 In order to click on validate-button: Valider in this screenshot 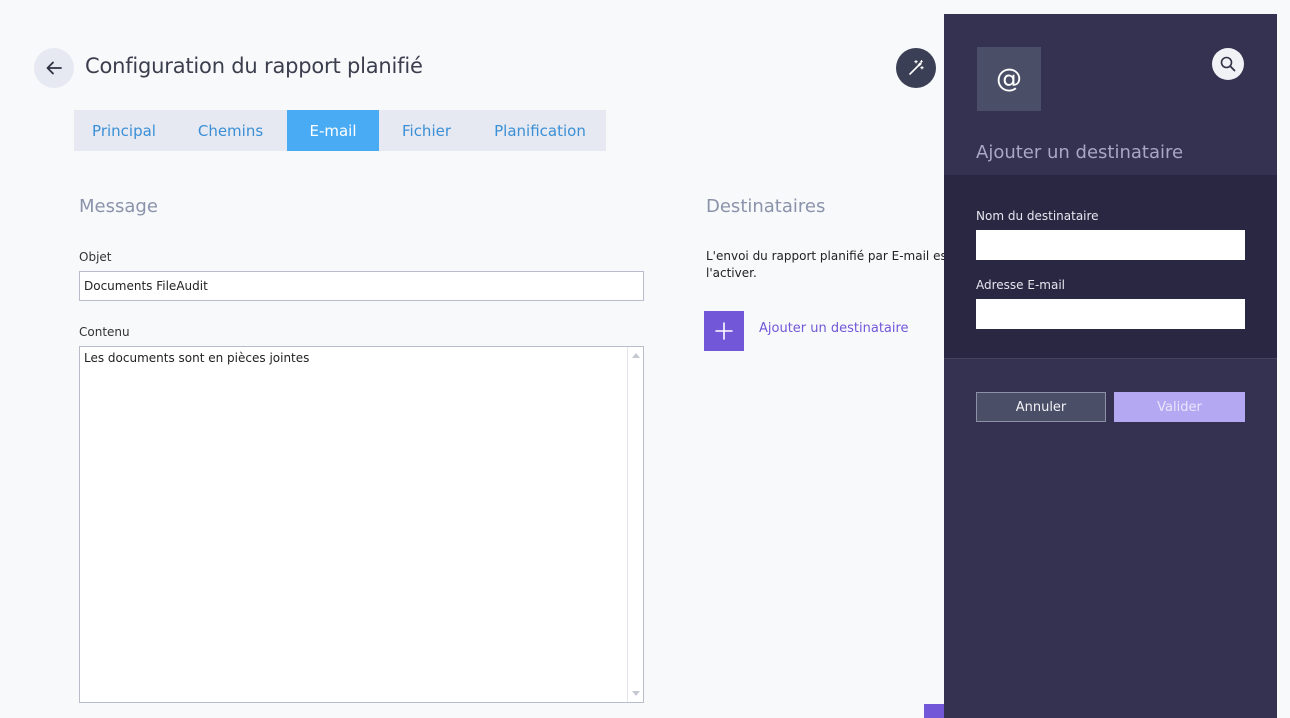, I will do `click(1179, 407)`.